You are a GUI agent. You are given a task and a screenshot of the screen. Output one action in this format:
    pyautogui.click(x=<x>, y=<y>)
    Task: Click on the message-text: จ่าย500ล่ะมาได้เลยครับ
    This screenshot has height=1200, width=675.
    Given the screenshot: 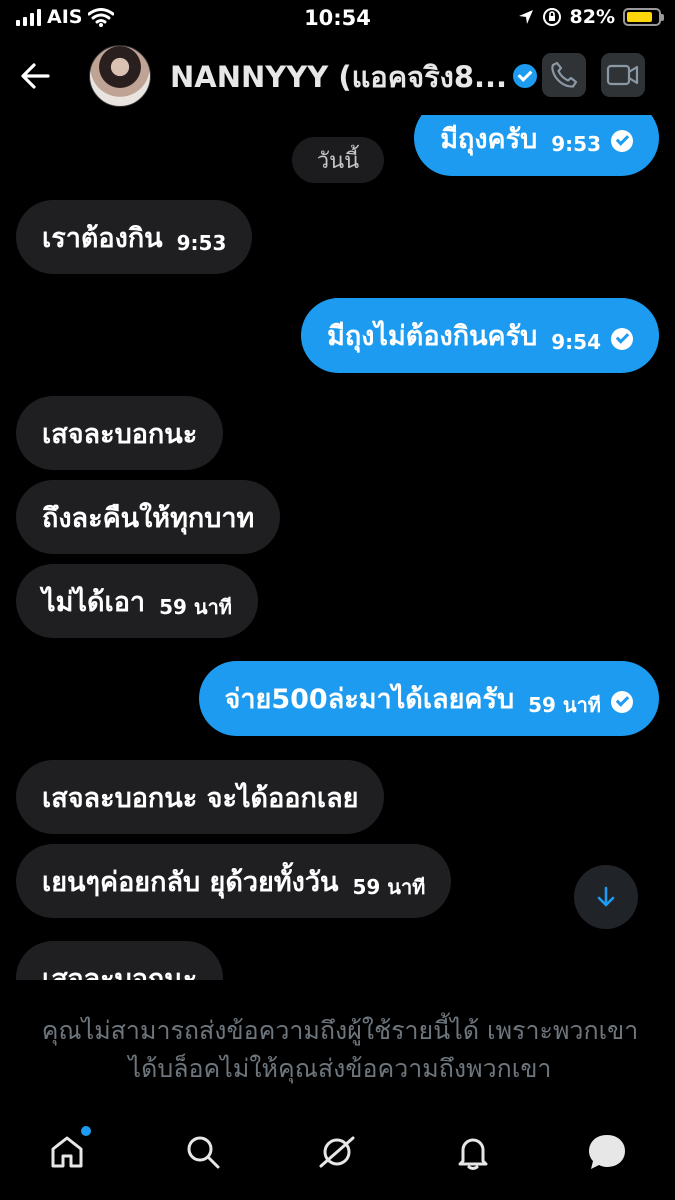 What is the action you would take?
    pyautogui.click(x=369, y=699)
    